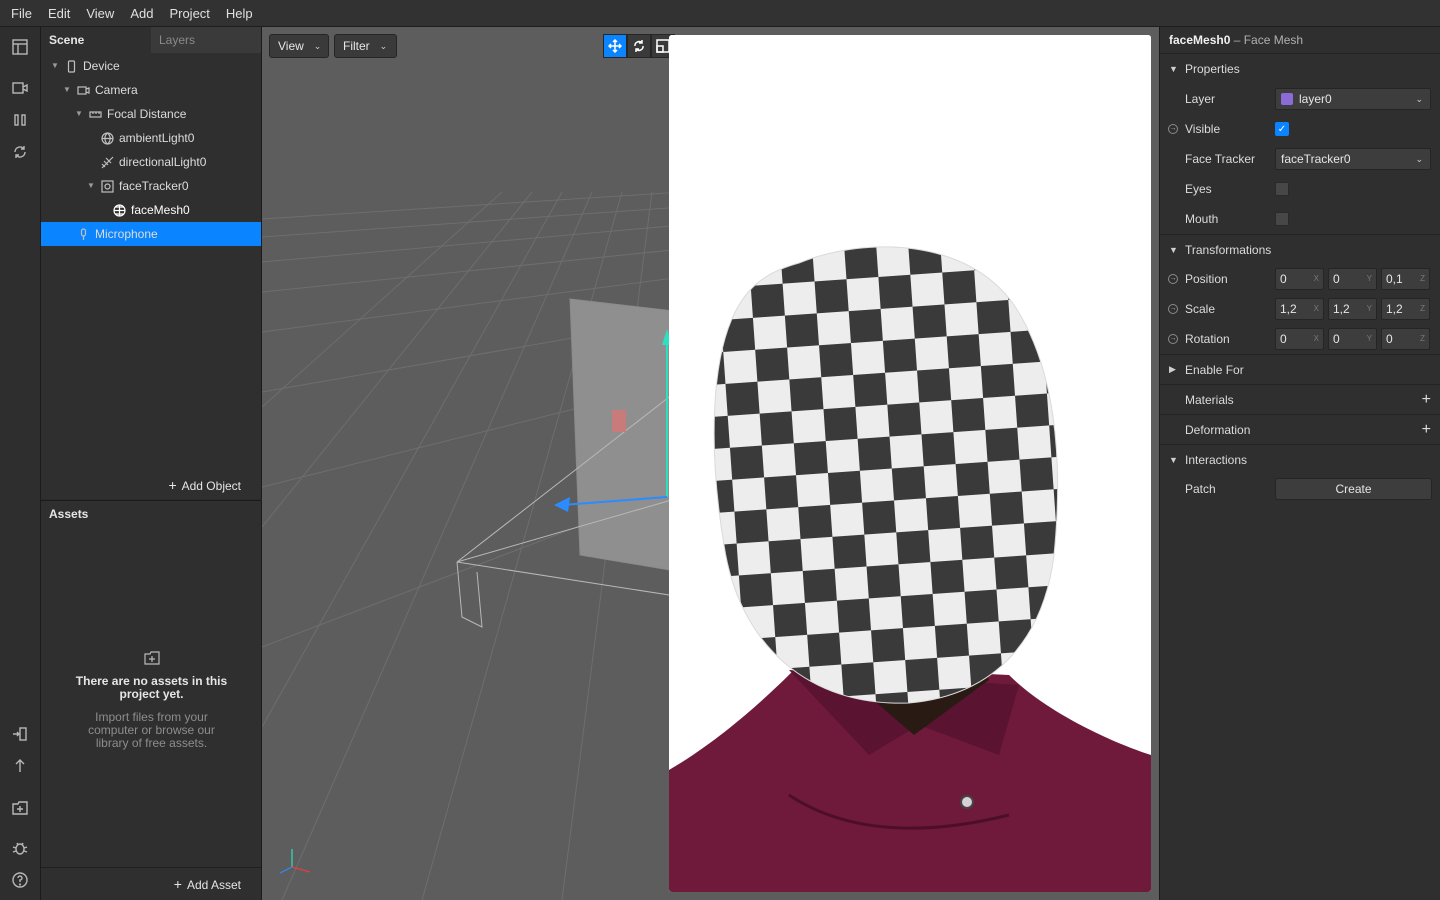 The image size is (1440, 900). I want to click on position-x-input: 0X, so click(1299, 279).